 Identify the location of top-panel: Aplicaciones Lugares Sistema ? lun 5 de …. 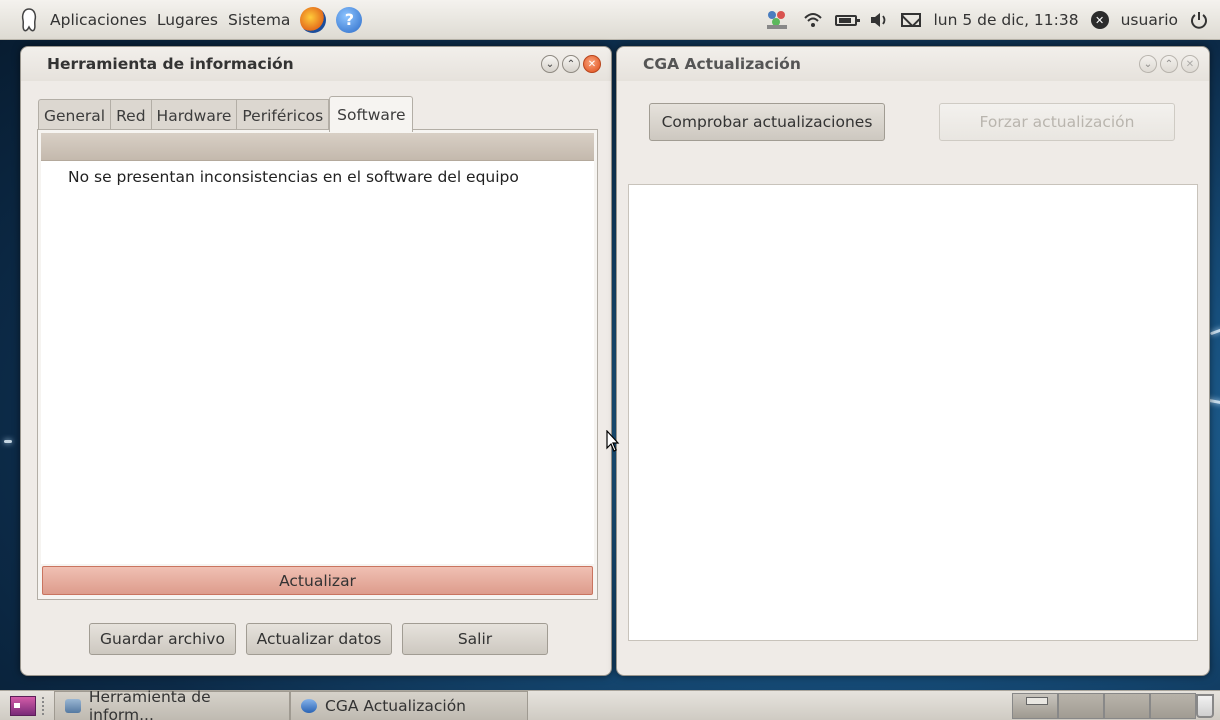
(610, 20).